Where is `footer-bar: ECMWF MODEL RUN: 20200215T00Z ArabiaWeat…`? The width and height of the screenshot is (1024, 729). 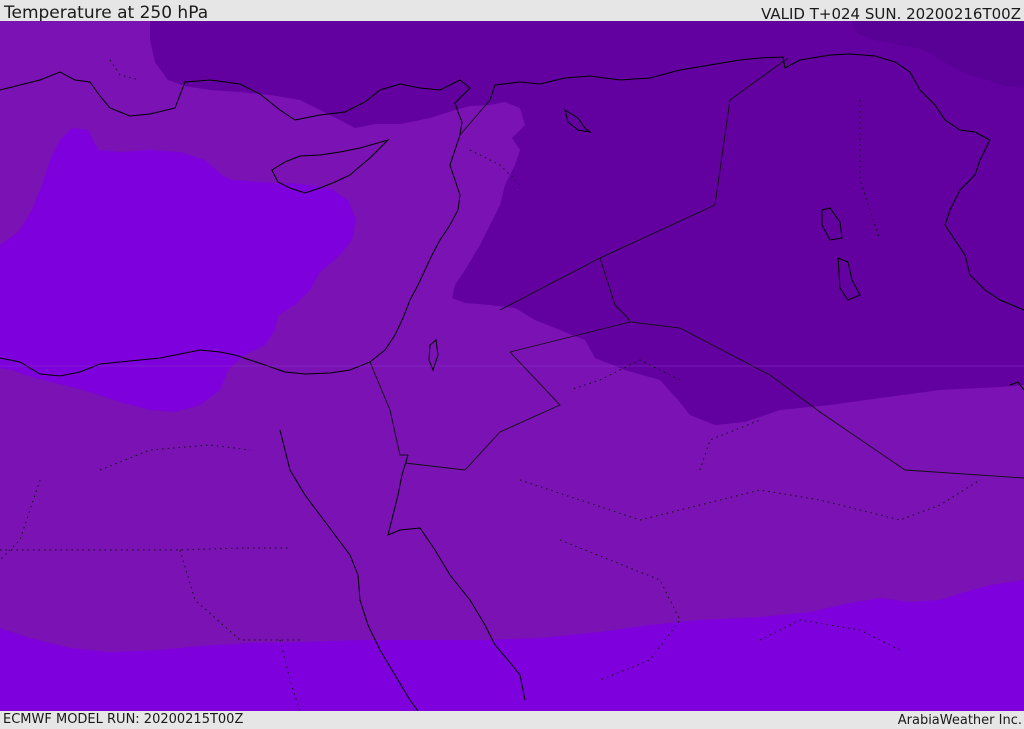
footer-bar: ECMWF MODEL RUN: 20200215T00Z ArabiaWeat… is located at coordinates (512, 720).